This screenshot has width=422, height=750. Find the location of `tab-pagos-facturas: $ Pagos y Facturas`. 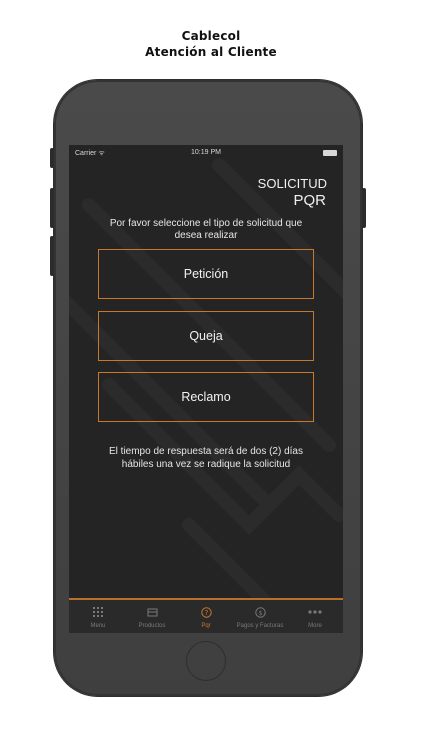

tab-pagos-facturas: $ Pagos y Facturas is located at coordinates (260, 616).